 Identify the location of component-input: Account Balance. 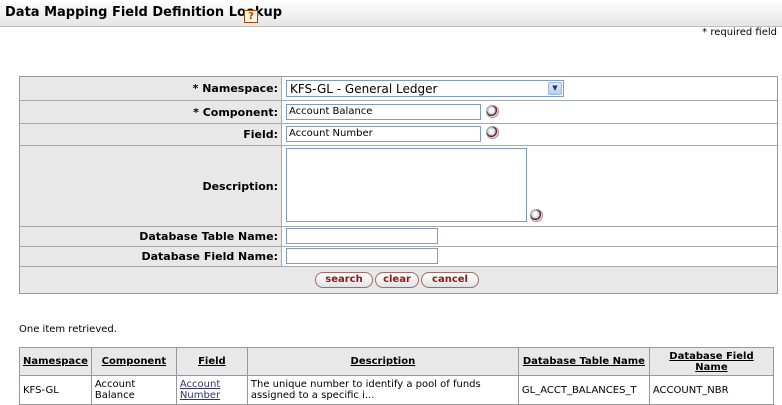
(383, 112).